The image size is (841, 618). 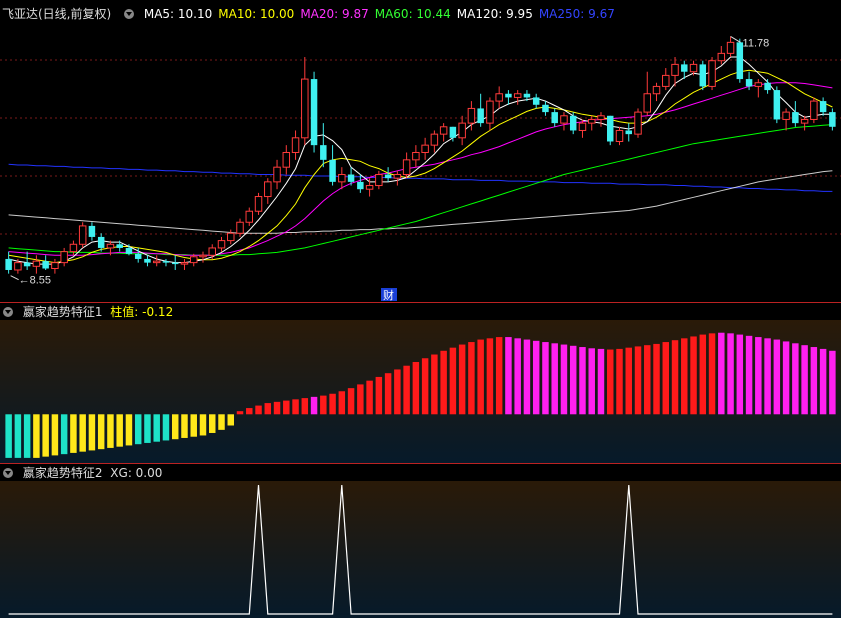 I want to click on panel1-title: 嬴家趋势特征1, so click(x=63, y=312).